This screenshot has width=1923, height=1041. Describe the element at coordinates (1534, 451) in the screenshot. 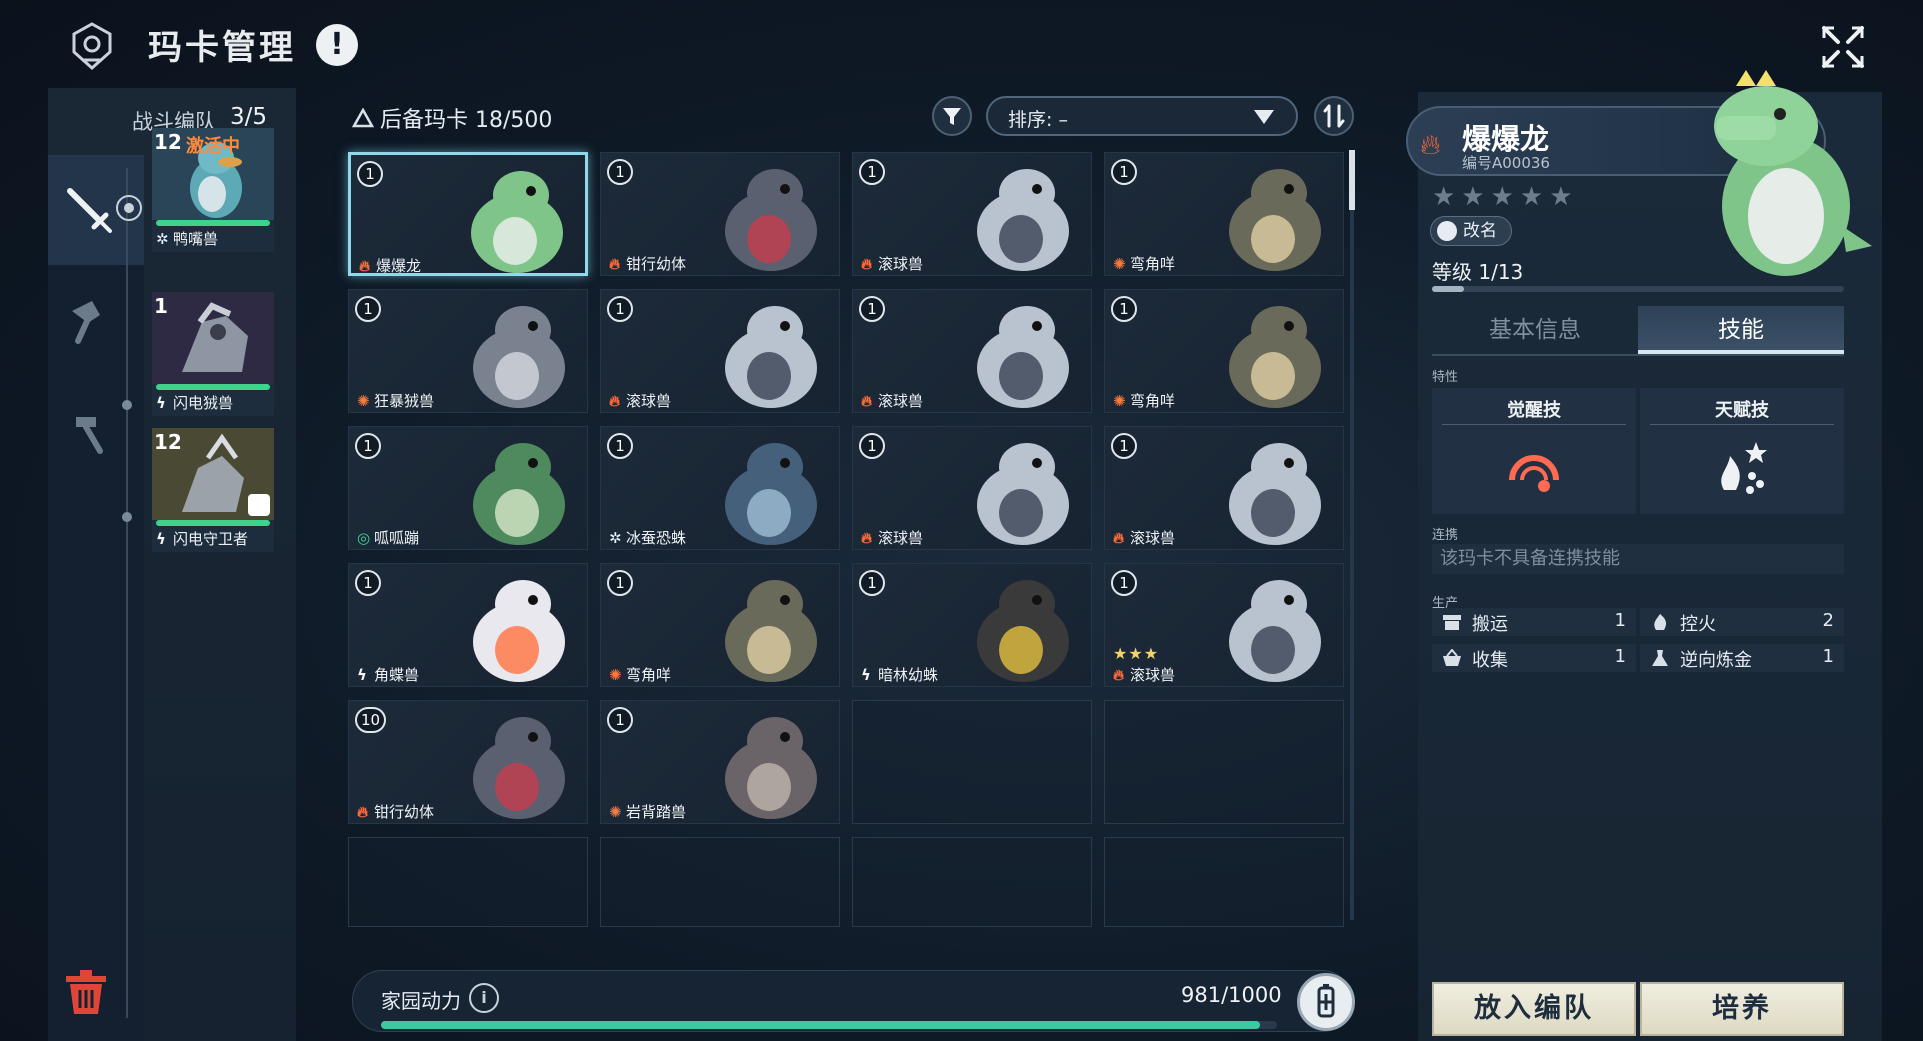

I see `awaken-skill-box: 觉醒技` at that location.